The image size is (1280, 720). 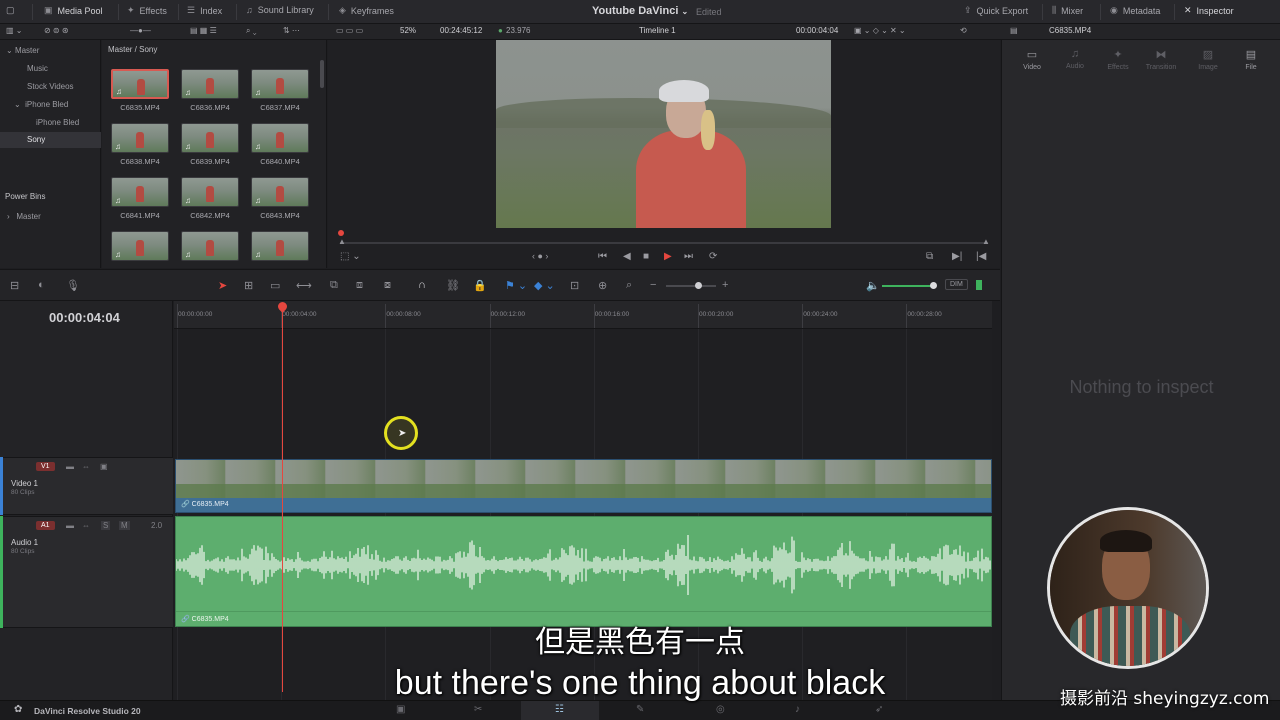 What do you see at coordinates (574, 285) in the screenshot?
I see `zoom-full-icon: ⊡` at bounding box center [574, 285].